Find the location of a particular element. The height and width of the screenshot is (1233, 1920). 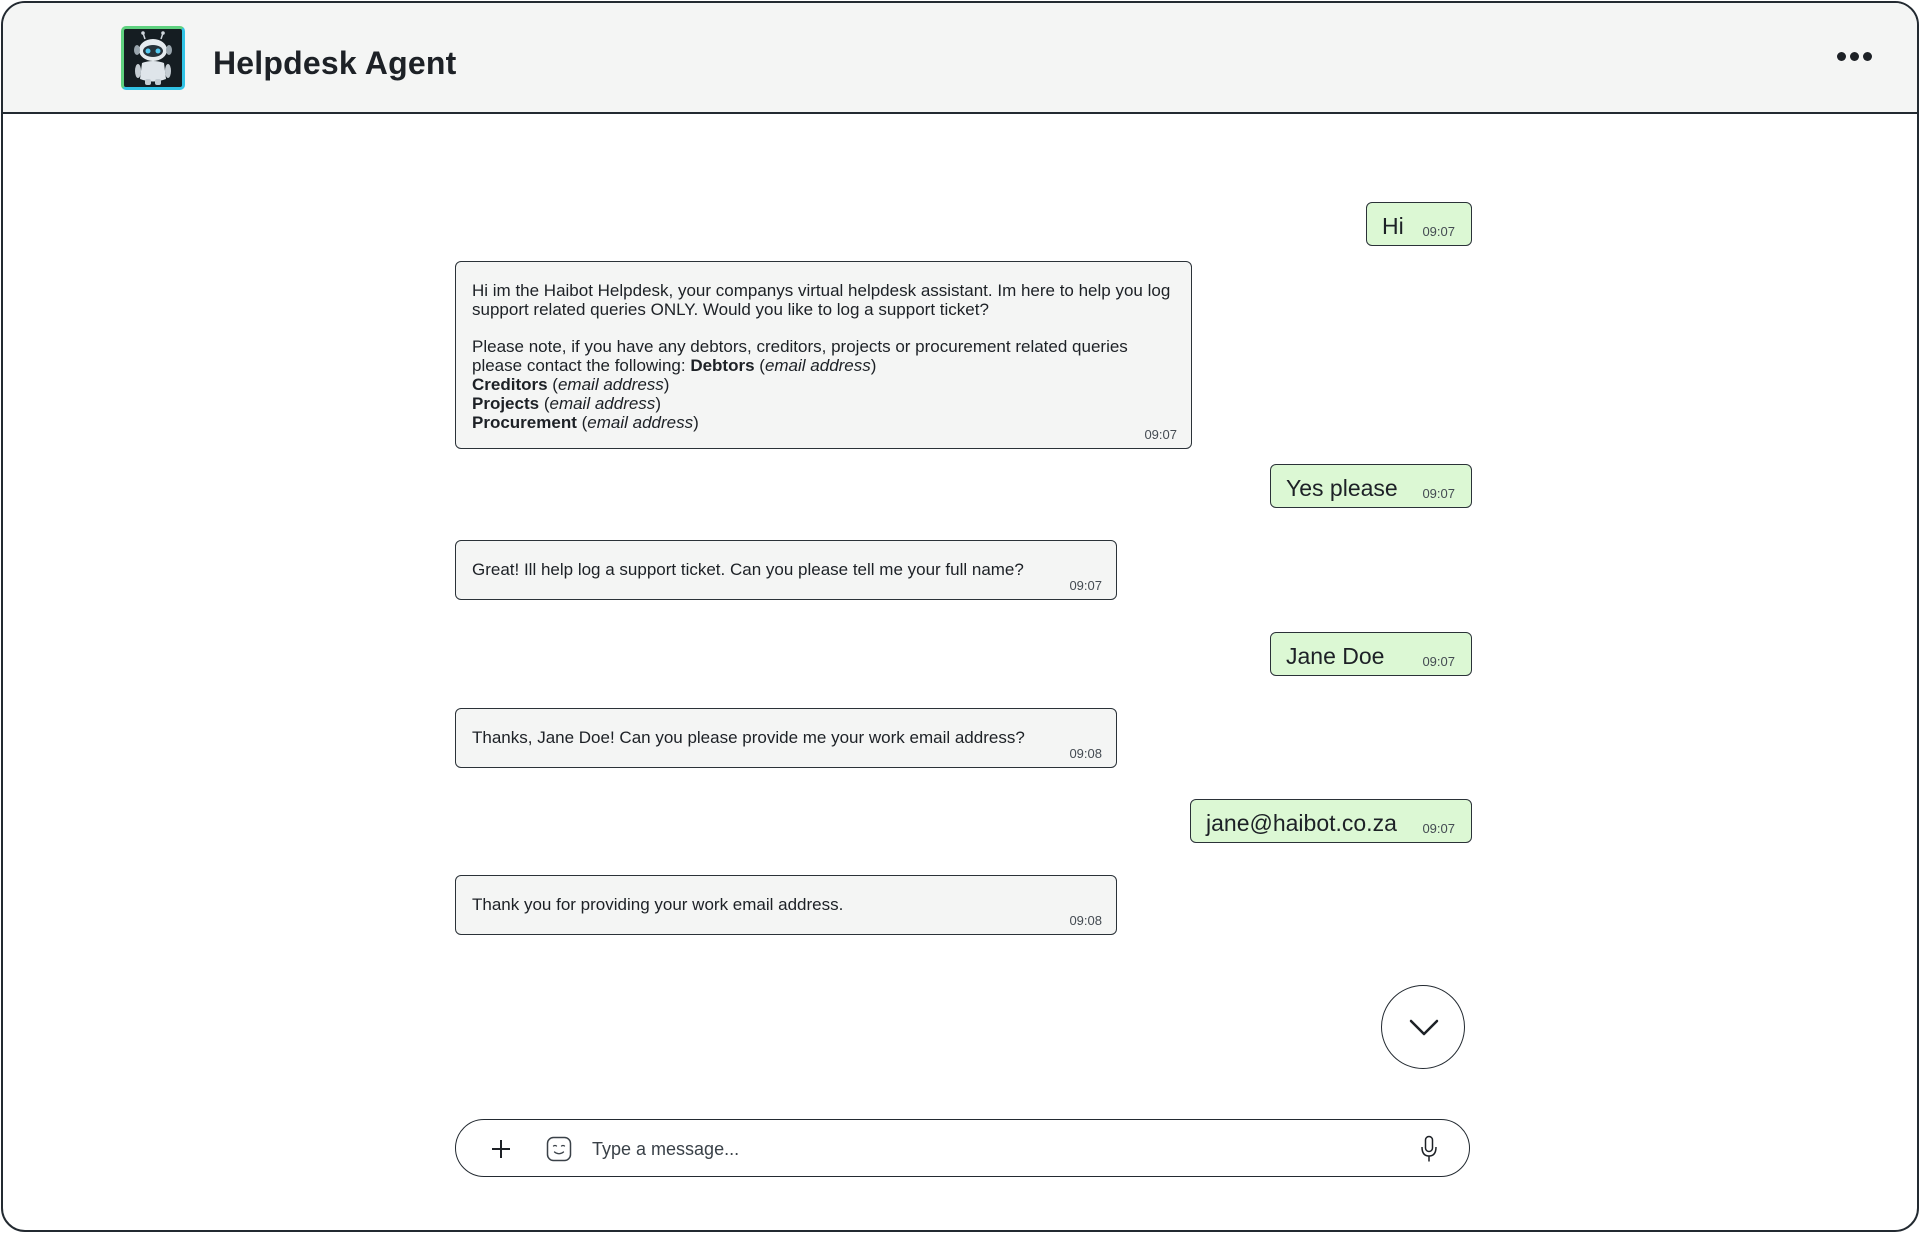

user-message: Yes please 09:07 is located at coordinates (1371, 486).